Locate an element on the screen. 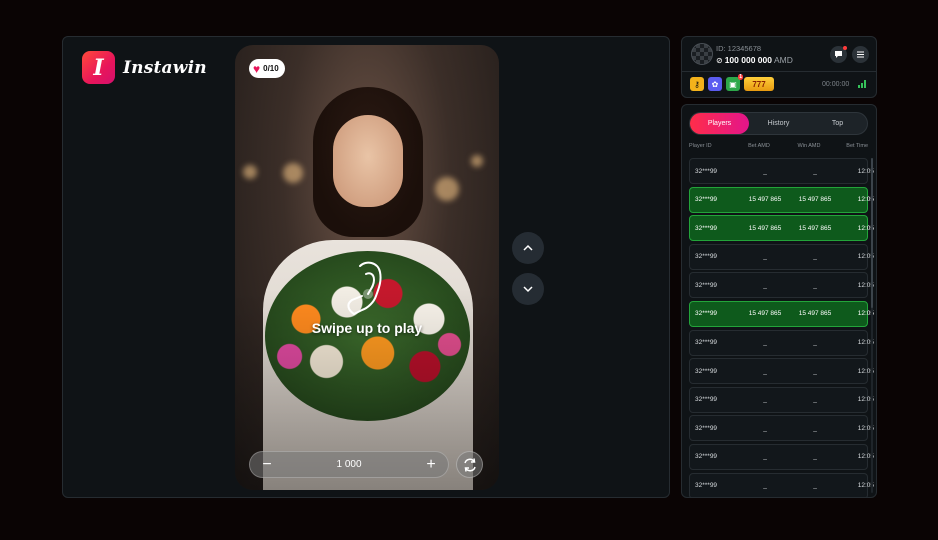 Image resolution: width=938 pixels, height=540 pixels. bag-icon: ▣ 1 is located at coordinates (734, 82).